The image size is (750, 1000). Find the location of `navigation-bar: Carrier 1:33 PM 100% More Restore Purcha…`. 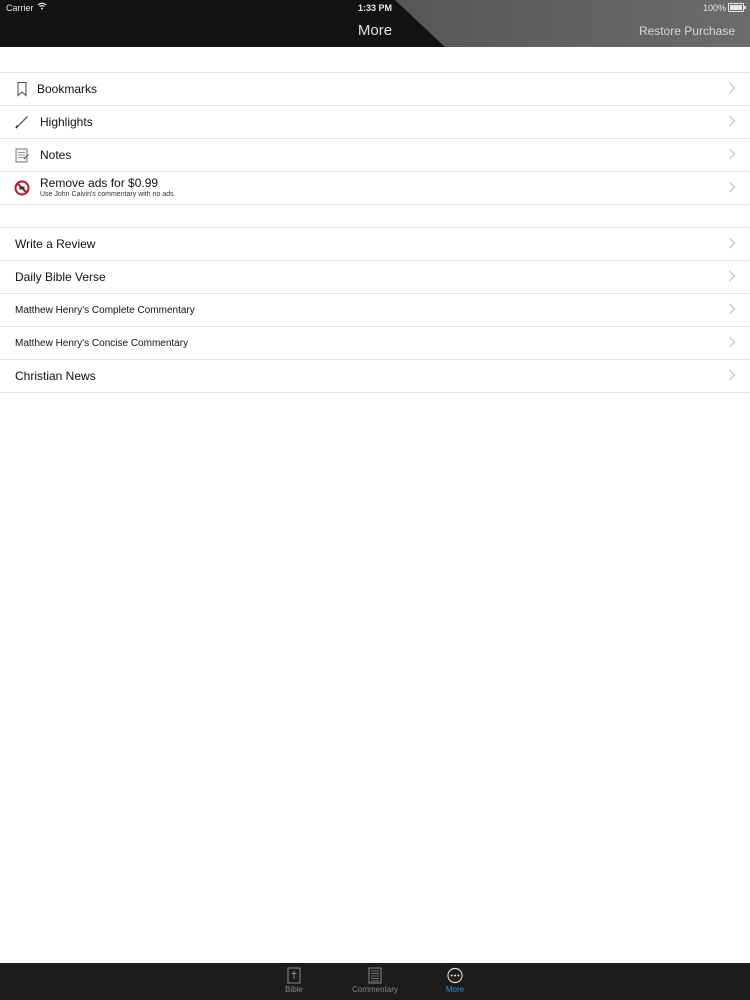

navigation-bar: Carrier 1:33 PM 100% More Restore Purcha… is located at coordinates (375, 23).